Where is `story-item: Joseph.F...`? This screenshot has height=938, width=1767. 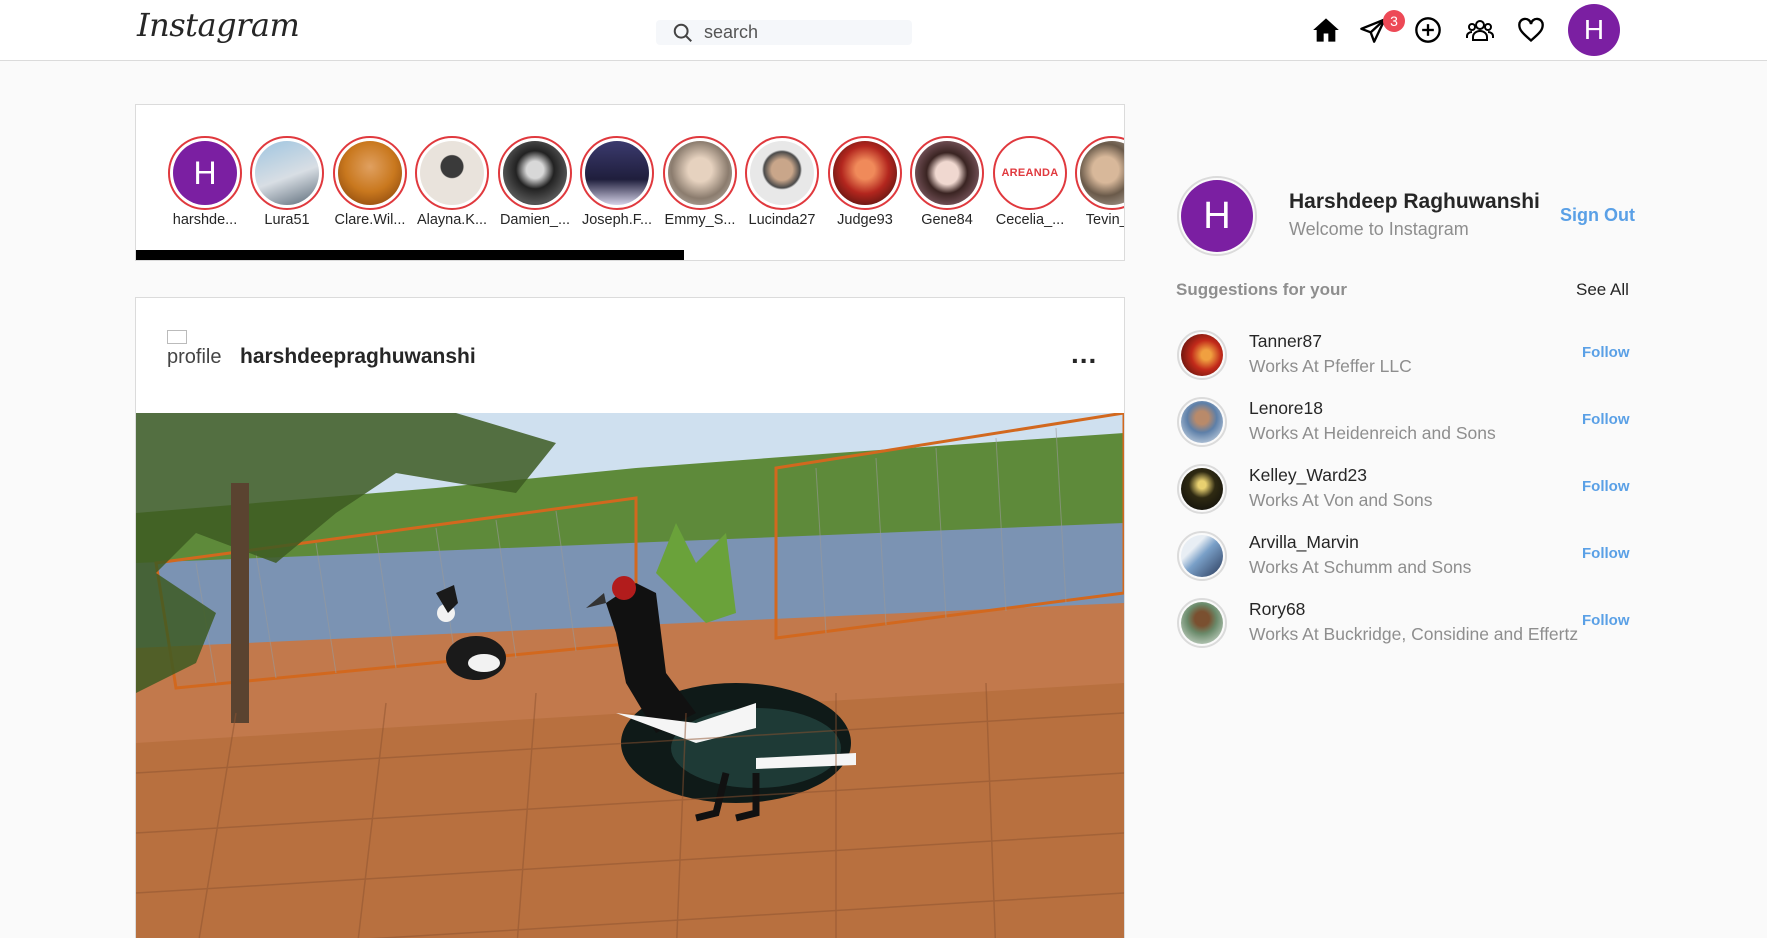 story-item: Joseph.F... is located at coordinates (617, 182).